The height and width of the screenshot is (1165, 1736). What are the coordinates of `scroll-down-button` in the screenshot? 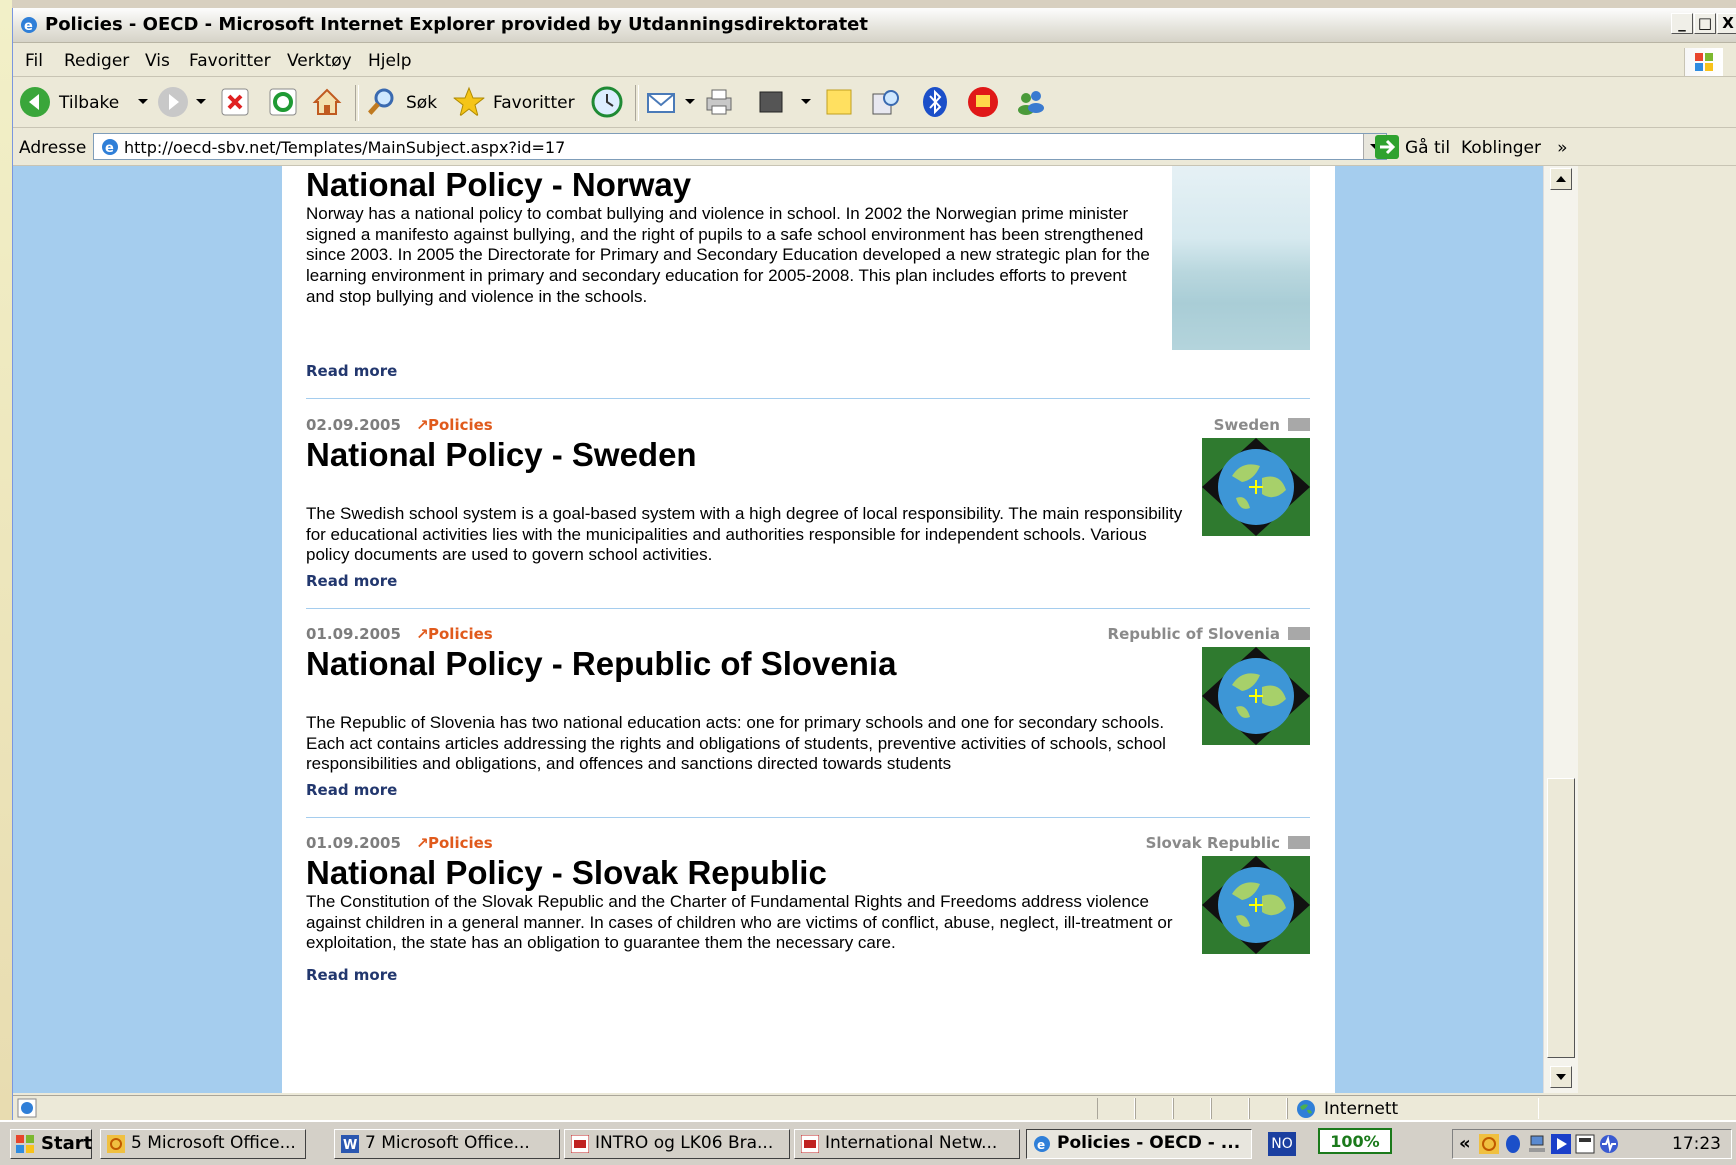 It's located at (1561, 1077).